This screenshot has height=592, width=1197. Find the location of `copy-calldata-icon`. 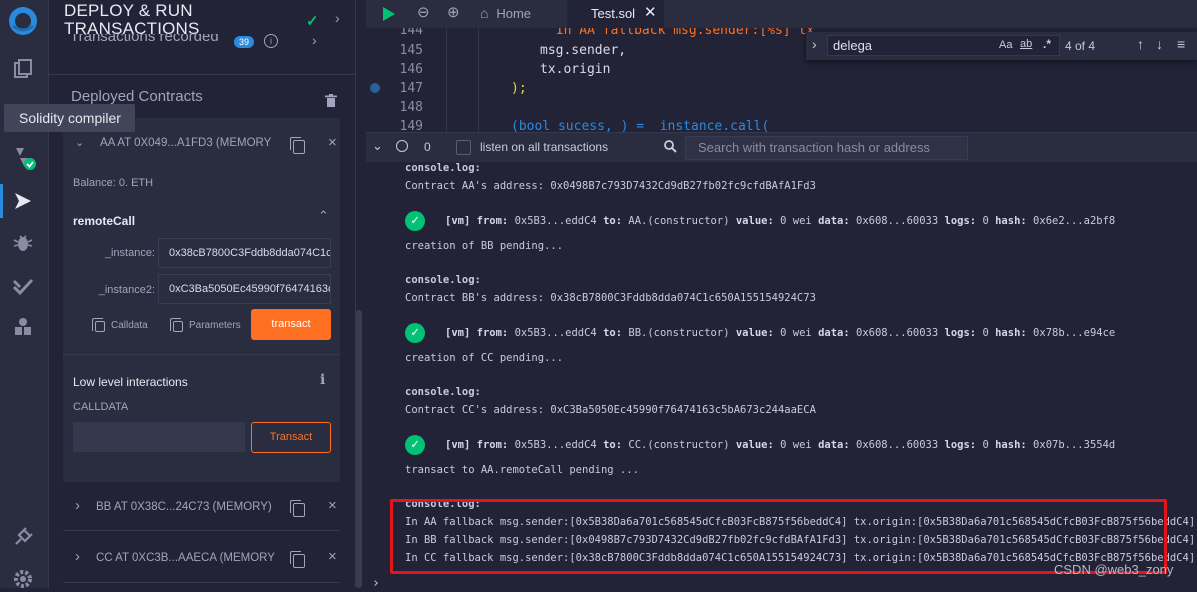

copy-calldata-icon is located at coordinates (98, 325).